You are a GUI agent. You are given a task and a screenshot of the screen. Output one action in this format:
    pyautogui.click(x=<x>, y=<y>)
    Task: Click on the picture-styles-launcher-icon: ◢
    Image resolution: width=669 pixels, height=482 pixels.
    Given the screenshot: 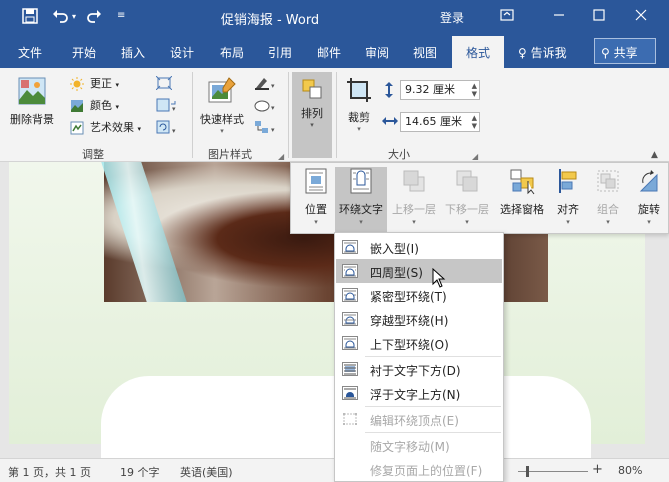 What is the action you would take?
    pyautogui.click(x=281, y=156)
    